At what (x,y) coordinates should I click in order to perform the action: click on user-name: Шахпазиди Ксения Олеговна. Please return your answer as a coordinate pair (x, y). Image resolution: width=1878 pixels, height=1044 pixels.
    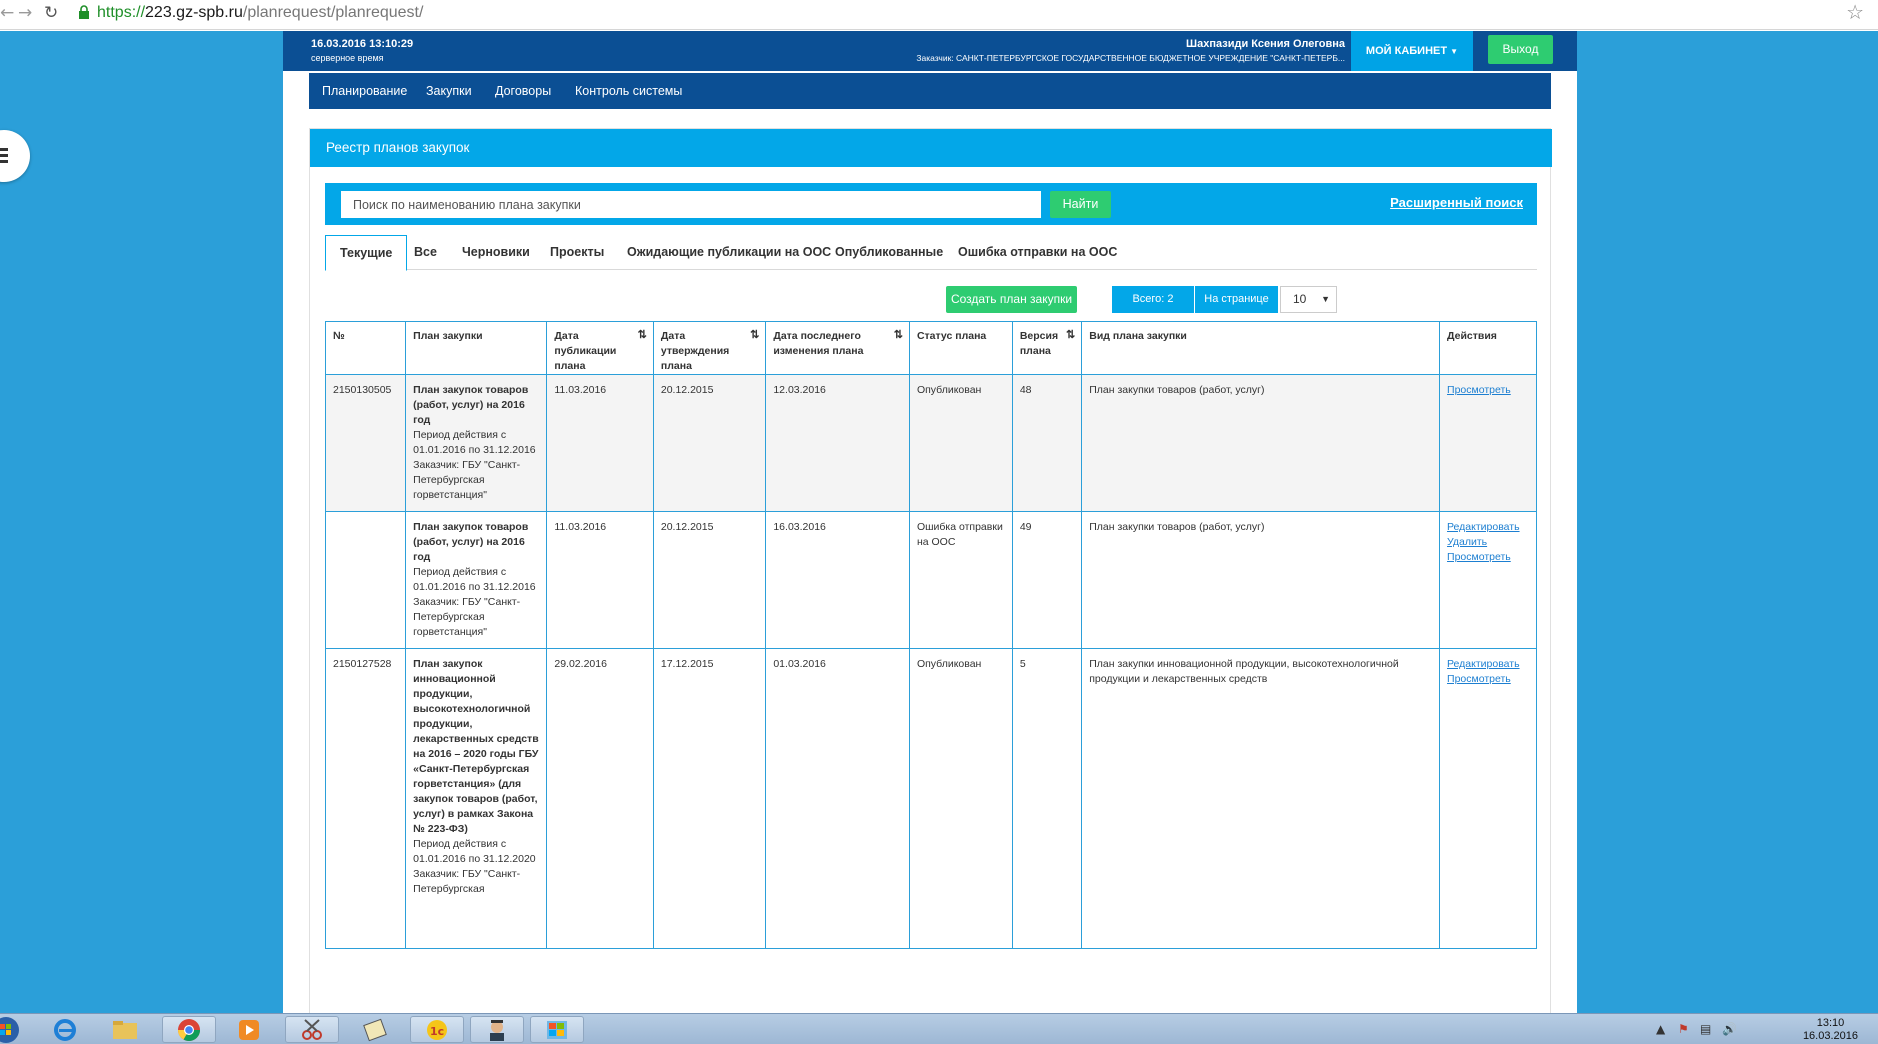
    Looking at the image, I should click on (1265, 44).